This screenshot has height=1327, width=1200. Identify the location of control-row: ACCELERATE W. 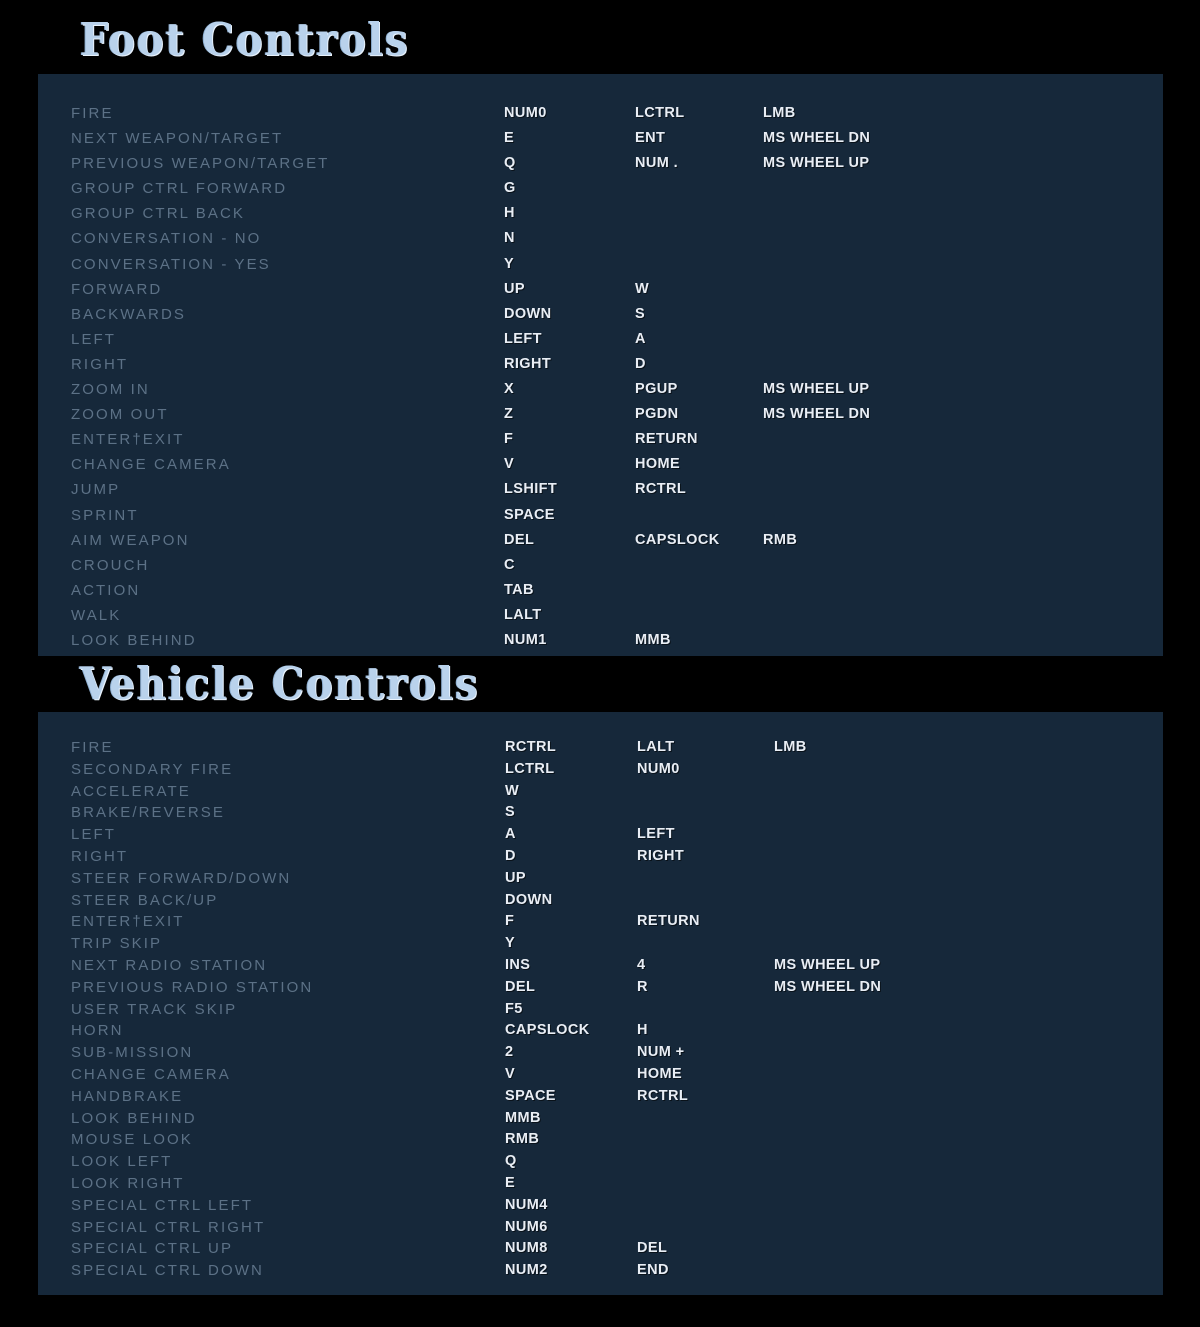
(600, 794).